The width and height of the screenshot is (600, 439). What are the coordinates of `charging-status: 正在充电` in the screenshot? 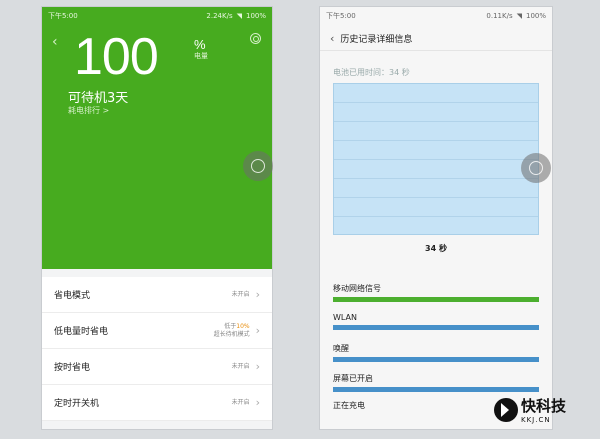 It's located at (349, 405).